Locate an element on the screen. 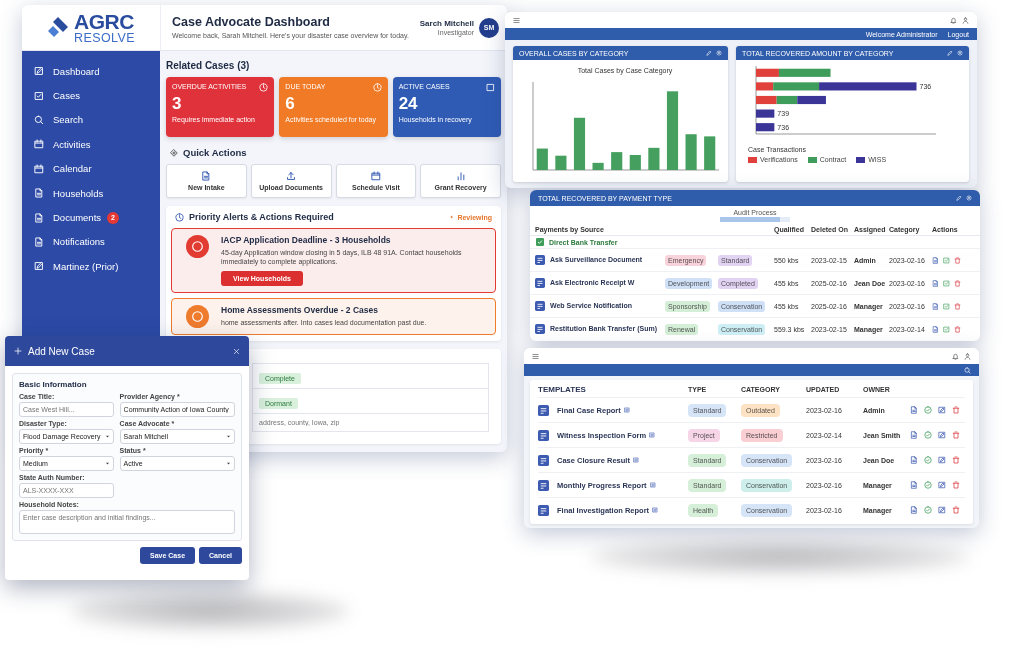 The image size is (1024, 661). sidebar-item: Calendar is located at coordinates (63, 169).